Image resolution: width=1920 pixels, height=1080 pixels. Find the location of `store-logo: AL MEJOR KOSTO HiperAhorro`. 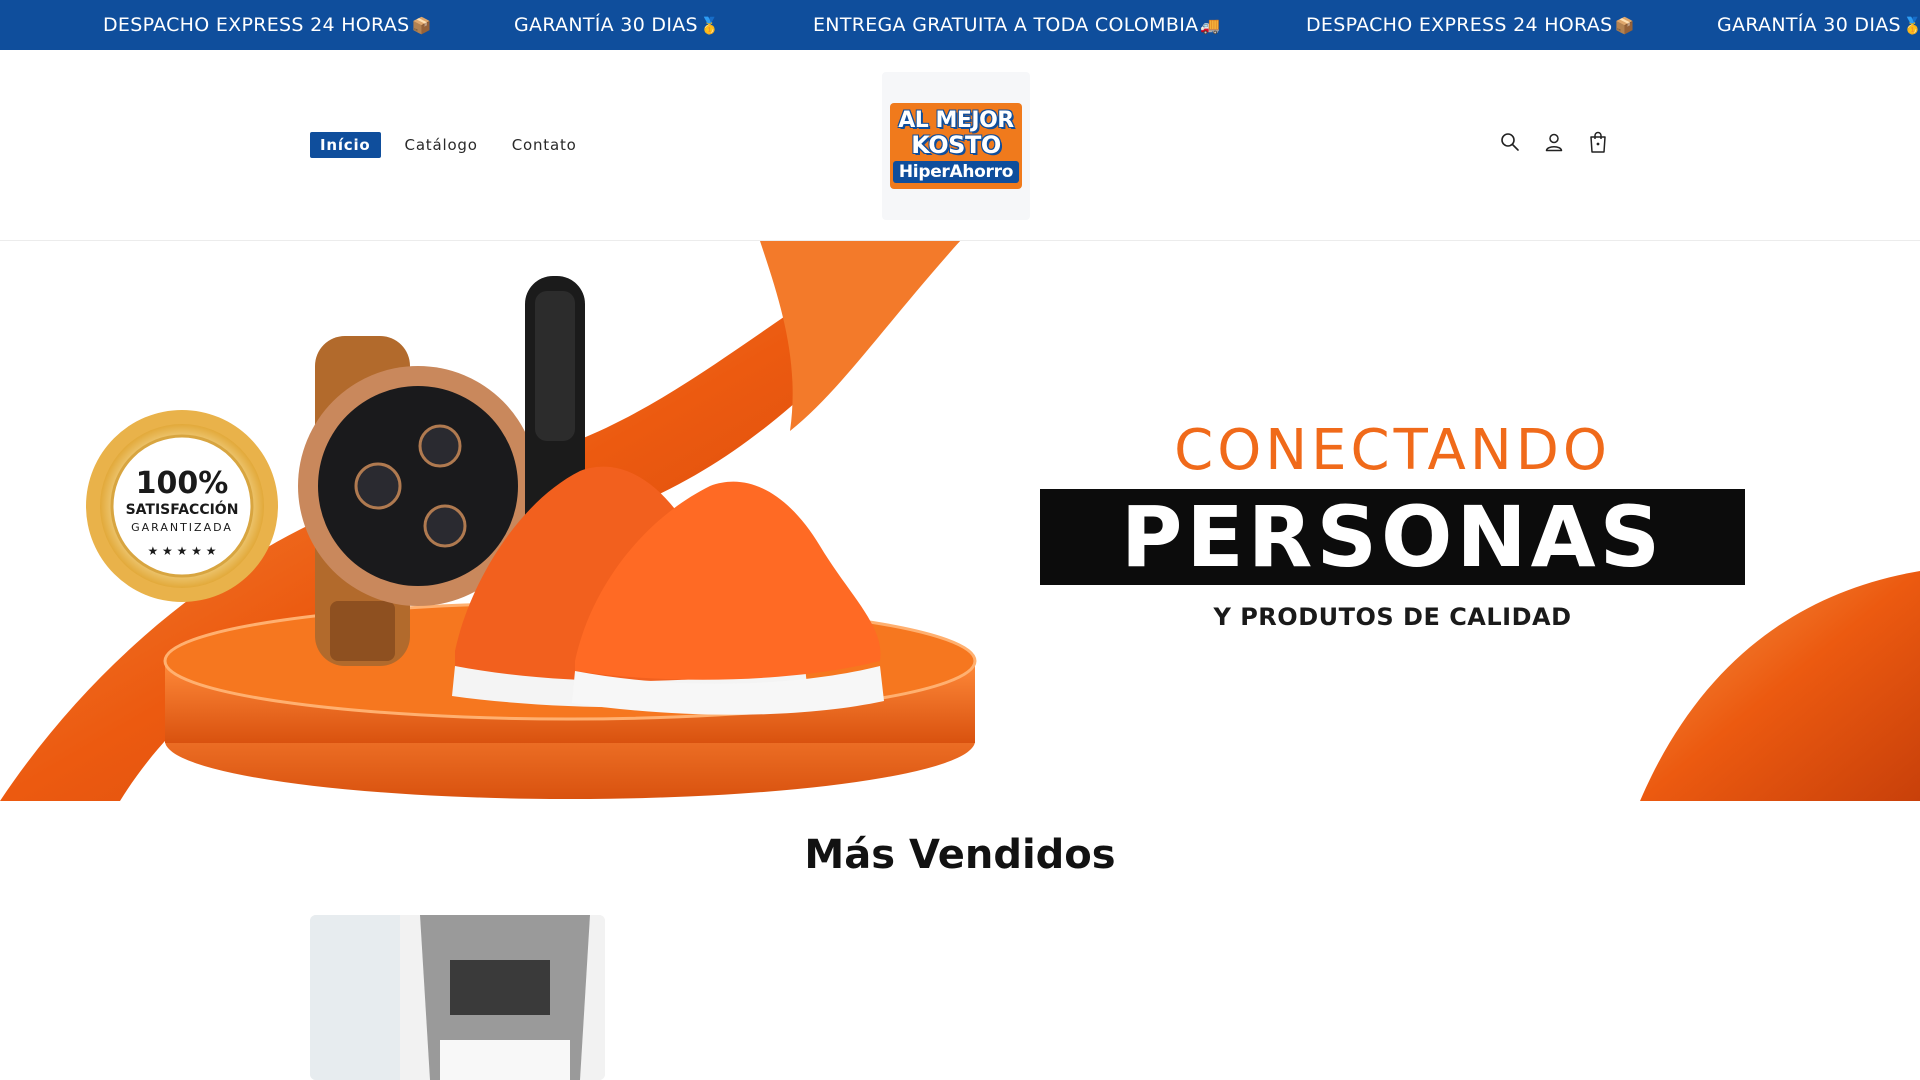

store-logo: AL MEJOR KOSTO HiperAhorro is located at coordinates (956, 146).